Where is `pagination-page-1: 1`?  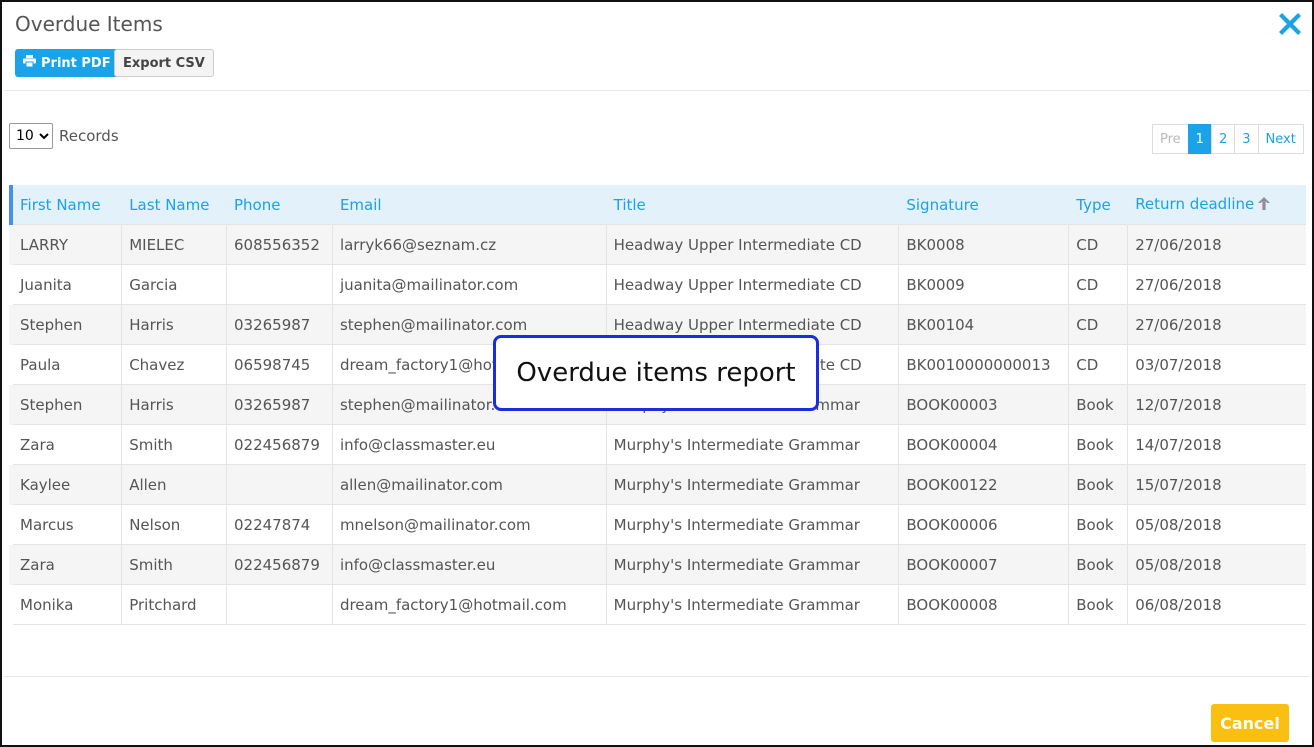
pagination-page-1: 1 is located at coordinates (1199, 139).